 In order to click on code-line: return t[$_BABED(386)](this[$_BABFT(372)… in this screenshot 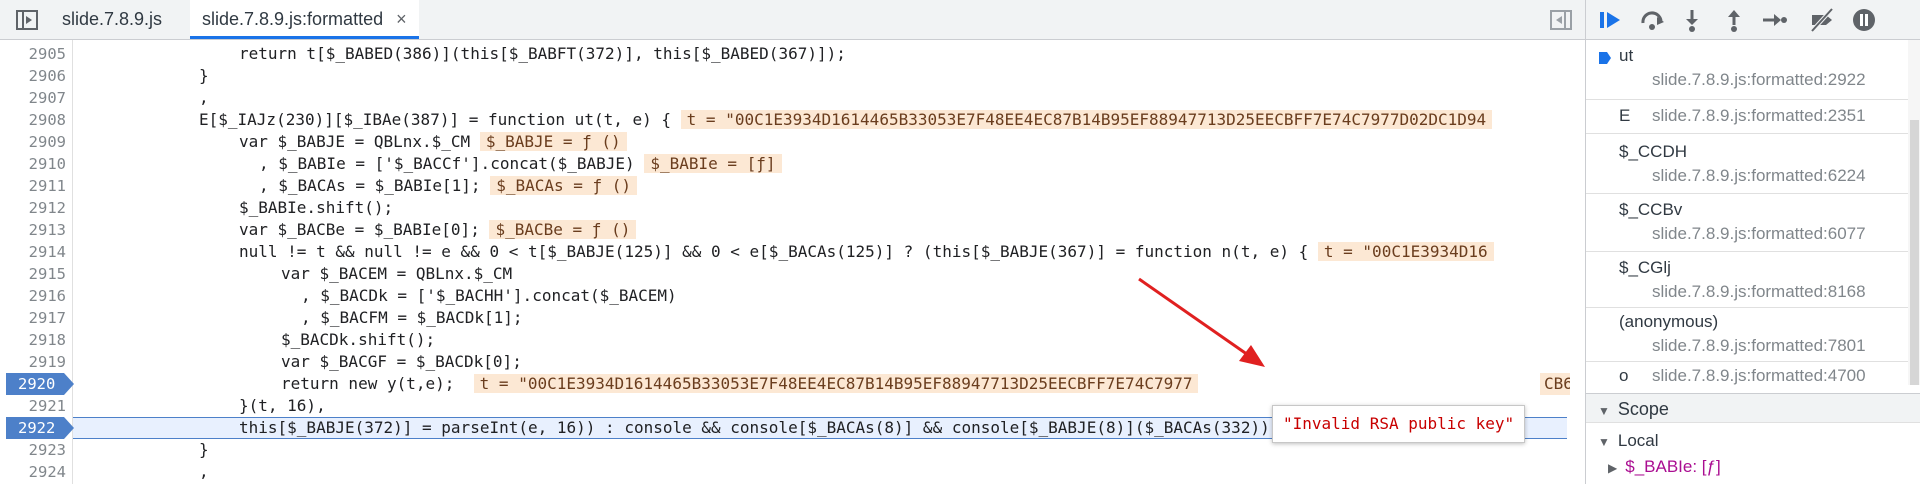, I will do `click(542, 53)`.